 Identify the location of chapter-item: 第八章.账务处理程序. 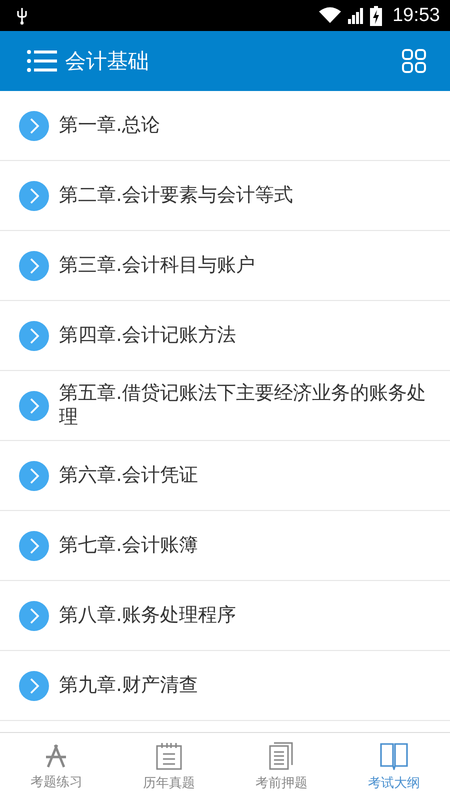
(225, 616).